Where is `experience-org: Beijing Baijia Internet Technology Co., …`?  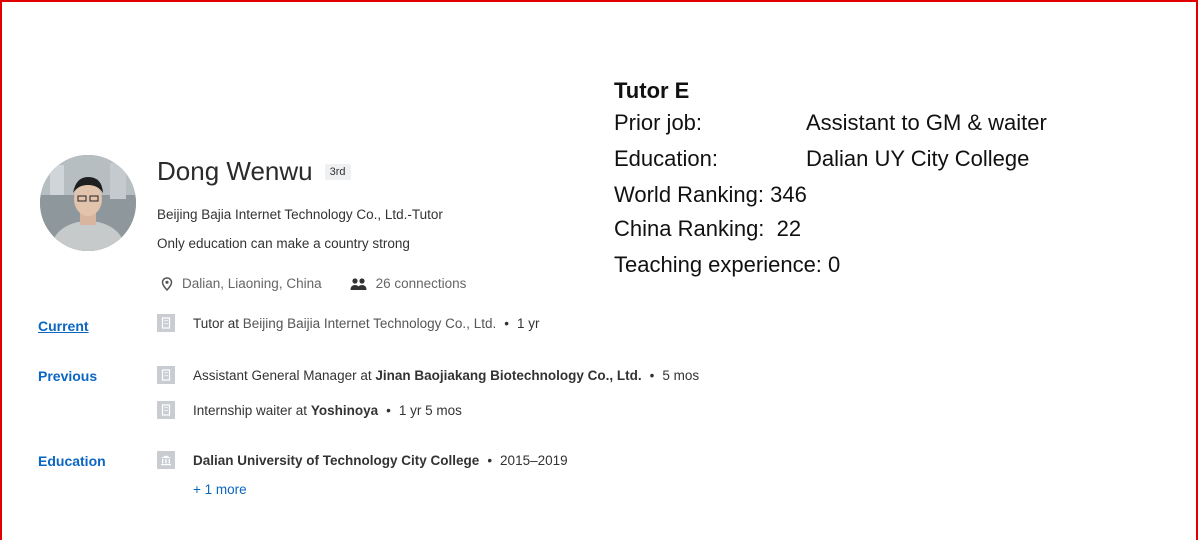 experience-org: Beijing Baijia Internet Technology Co., … is located at coordinates (369, 323).